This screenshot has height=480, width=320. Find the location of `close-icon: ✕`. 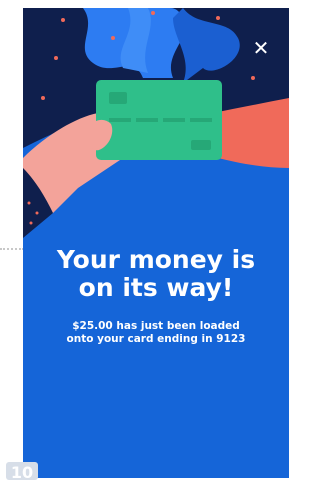

close-icon: ✕ is located at coordinates (261, 48).